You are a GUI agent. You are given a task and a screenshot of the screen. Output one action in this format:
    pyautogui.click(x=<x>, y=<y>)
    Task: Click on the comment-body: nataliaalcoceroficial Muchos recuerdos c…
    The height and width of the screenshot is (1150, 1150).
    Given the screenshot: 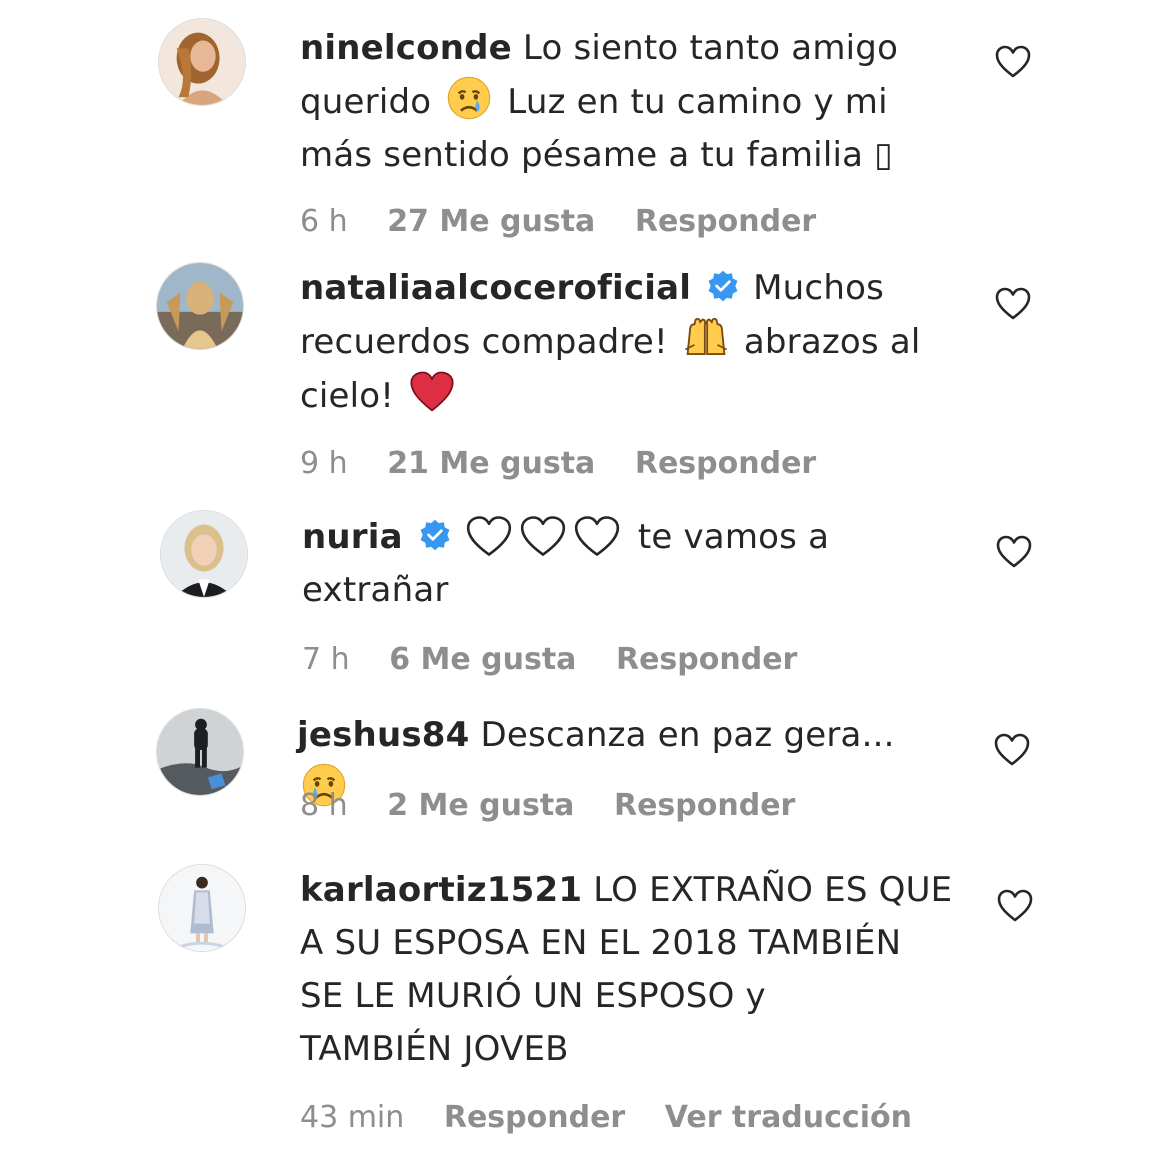 What is the action you would take?
    pyautogui.click(x=625, y=342)
    